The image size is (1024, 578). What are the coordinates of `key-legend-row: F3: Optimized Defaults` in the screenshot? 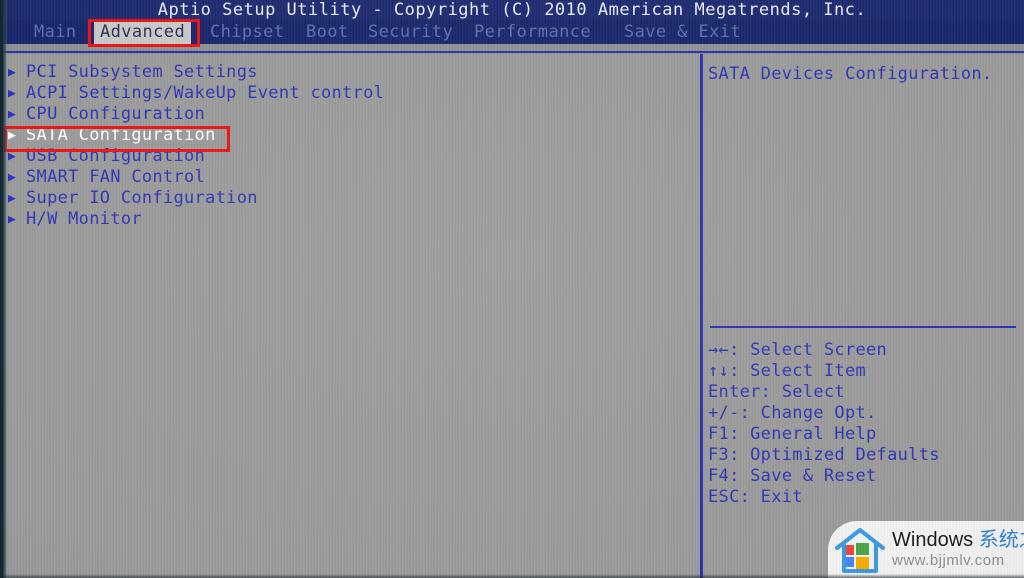 It's located at (824, 455).